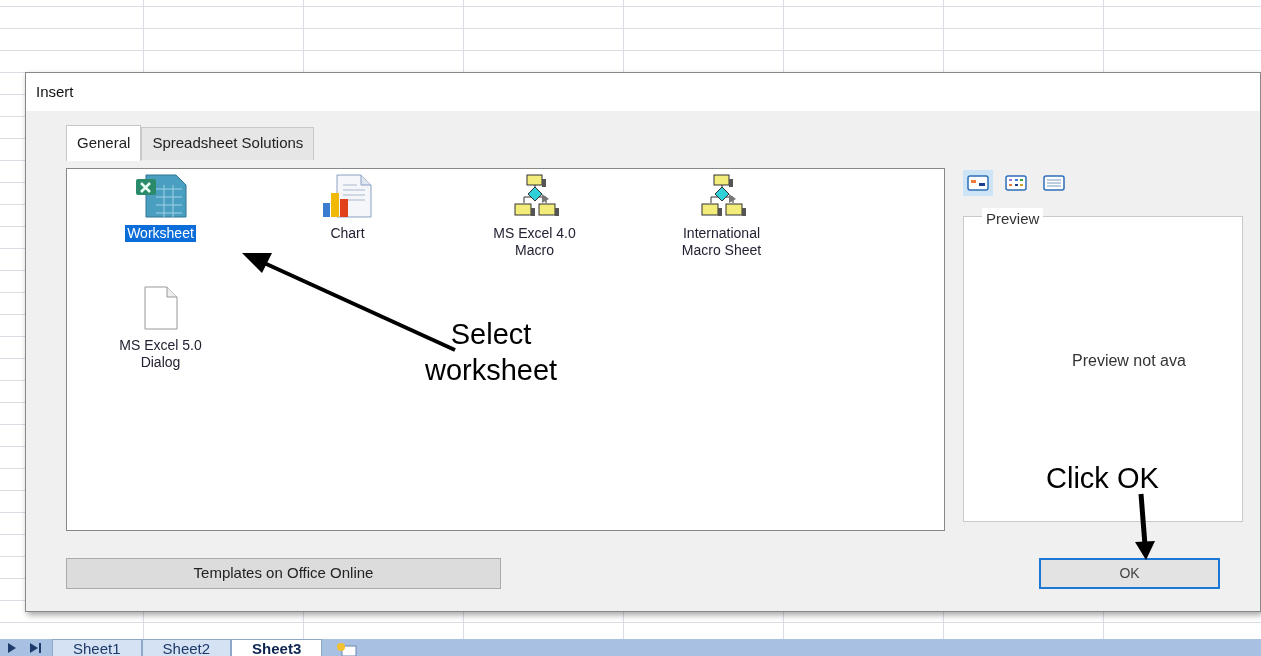 This screenshot has height=656, width=1261. What do you see at coordinates (534, 241) in the screenshot?
I see `template-label: MS Excel 4.0 Macro` at bounding box center [534, 241].